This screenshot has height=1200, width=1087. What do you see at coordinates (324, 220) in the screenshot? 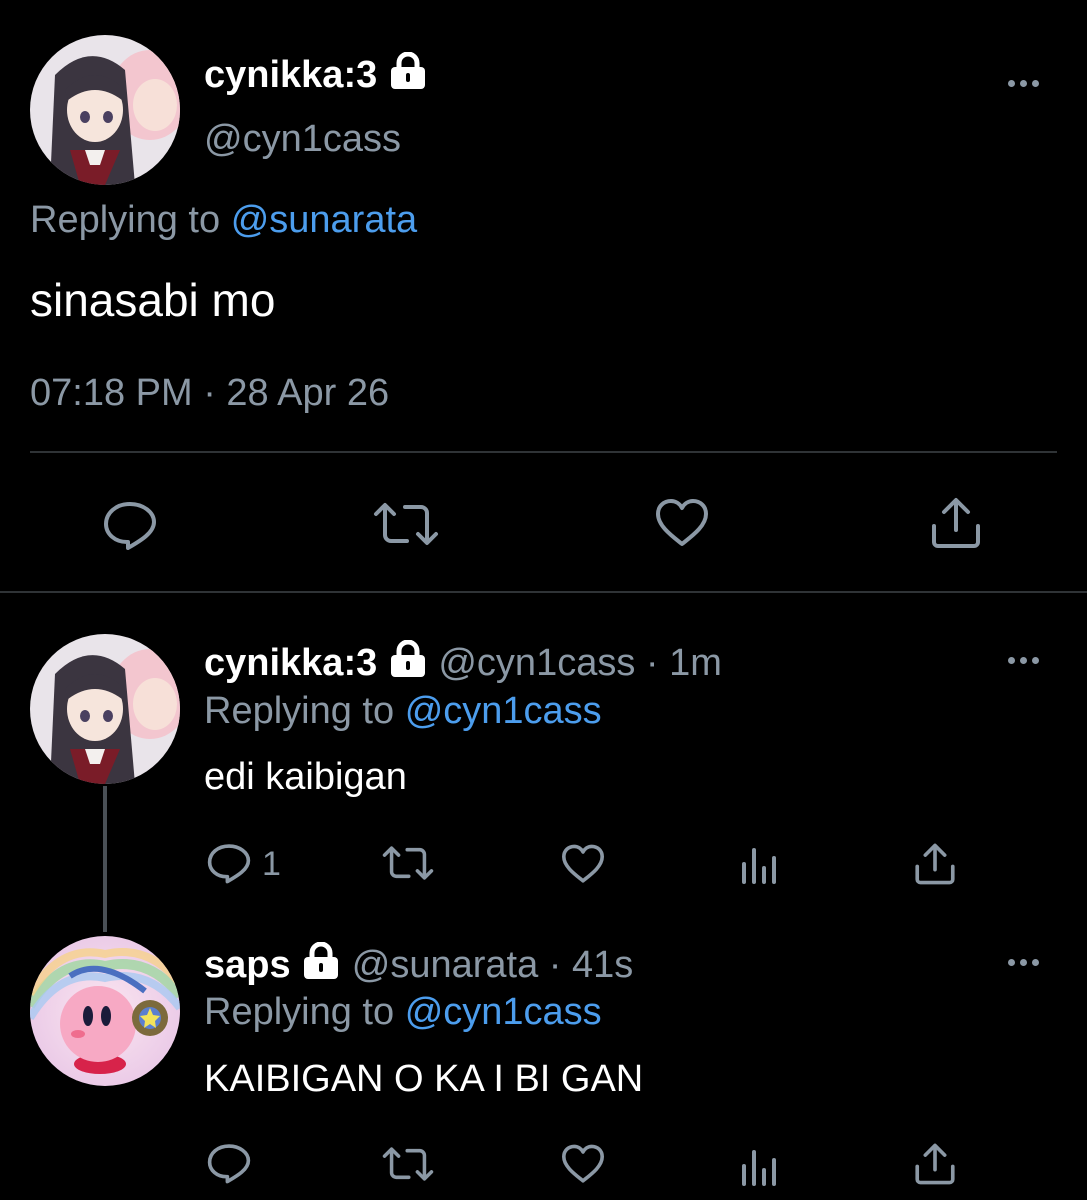
I see `replying-to-link: @sunarata` at bounding box center [324, 220].